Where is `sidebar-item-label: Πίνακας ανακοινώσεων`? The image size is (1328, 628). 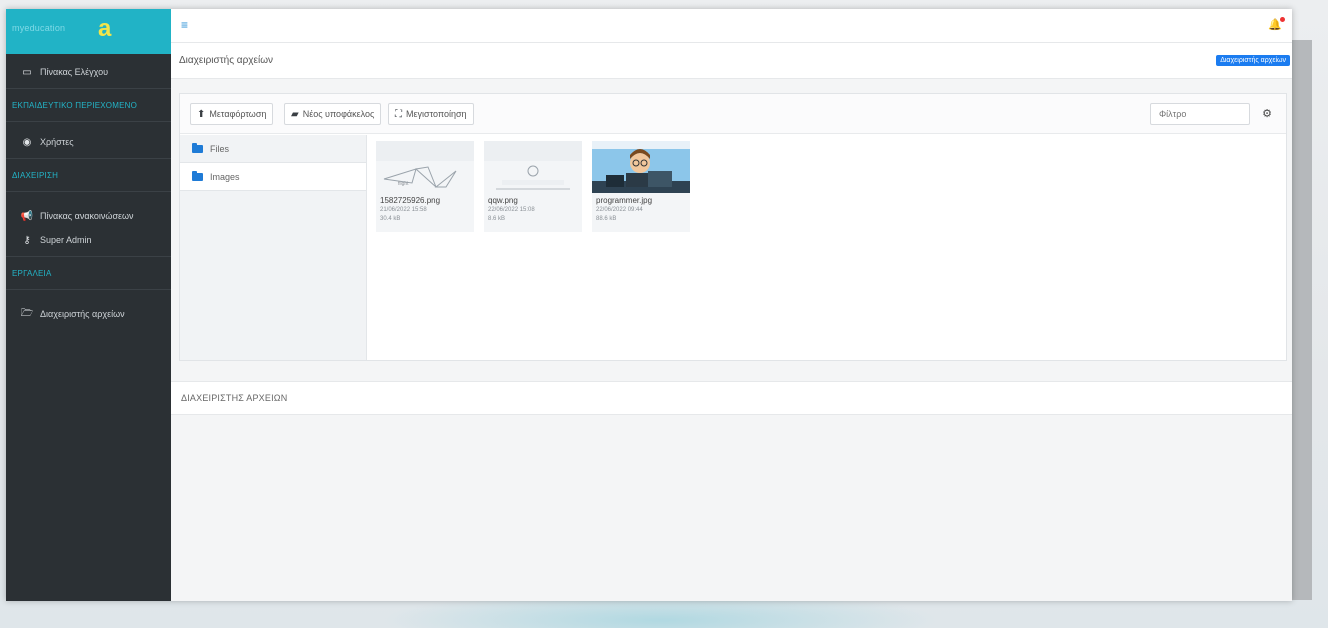
sidebar-item-label: Πίνακας ανακοινώσεων is located at coordinates (87, 216).